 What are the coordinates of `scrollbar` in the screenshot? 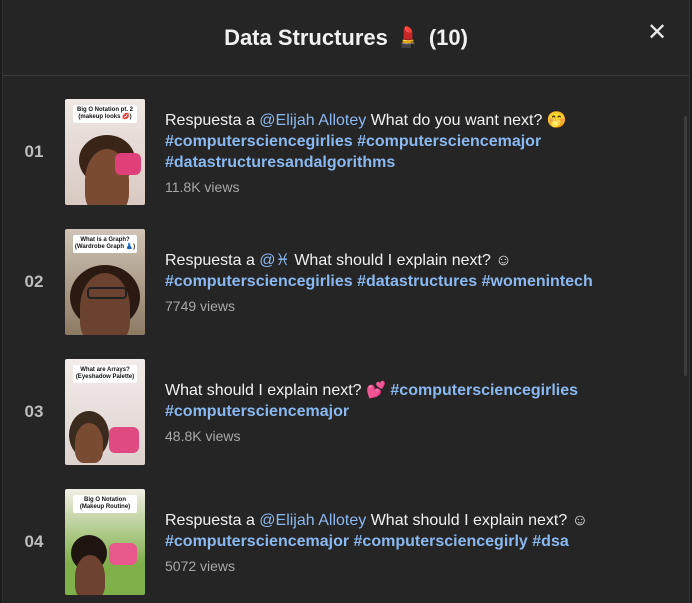 It's located at (685, 339).